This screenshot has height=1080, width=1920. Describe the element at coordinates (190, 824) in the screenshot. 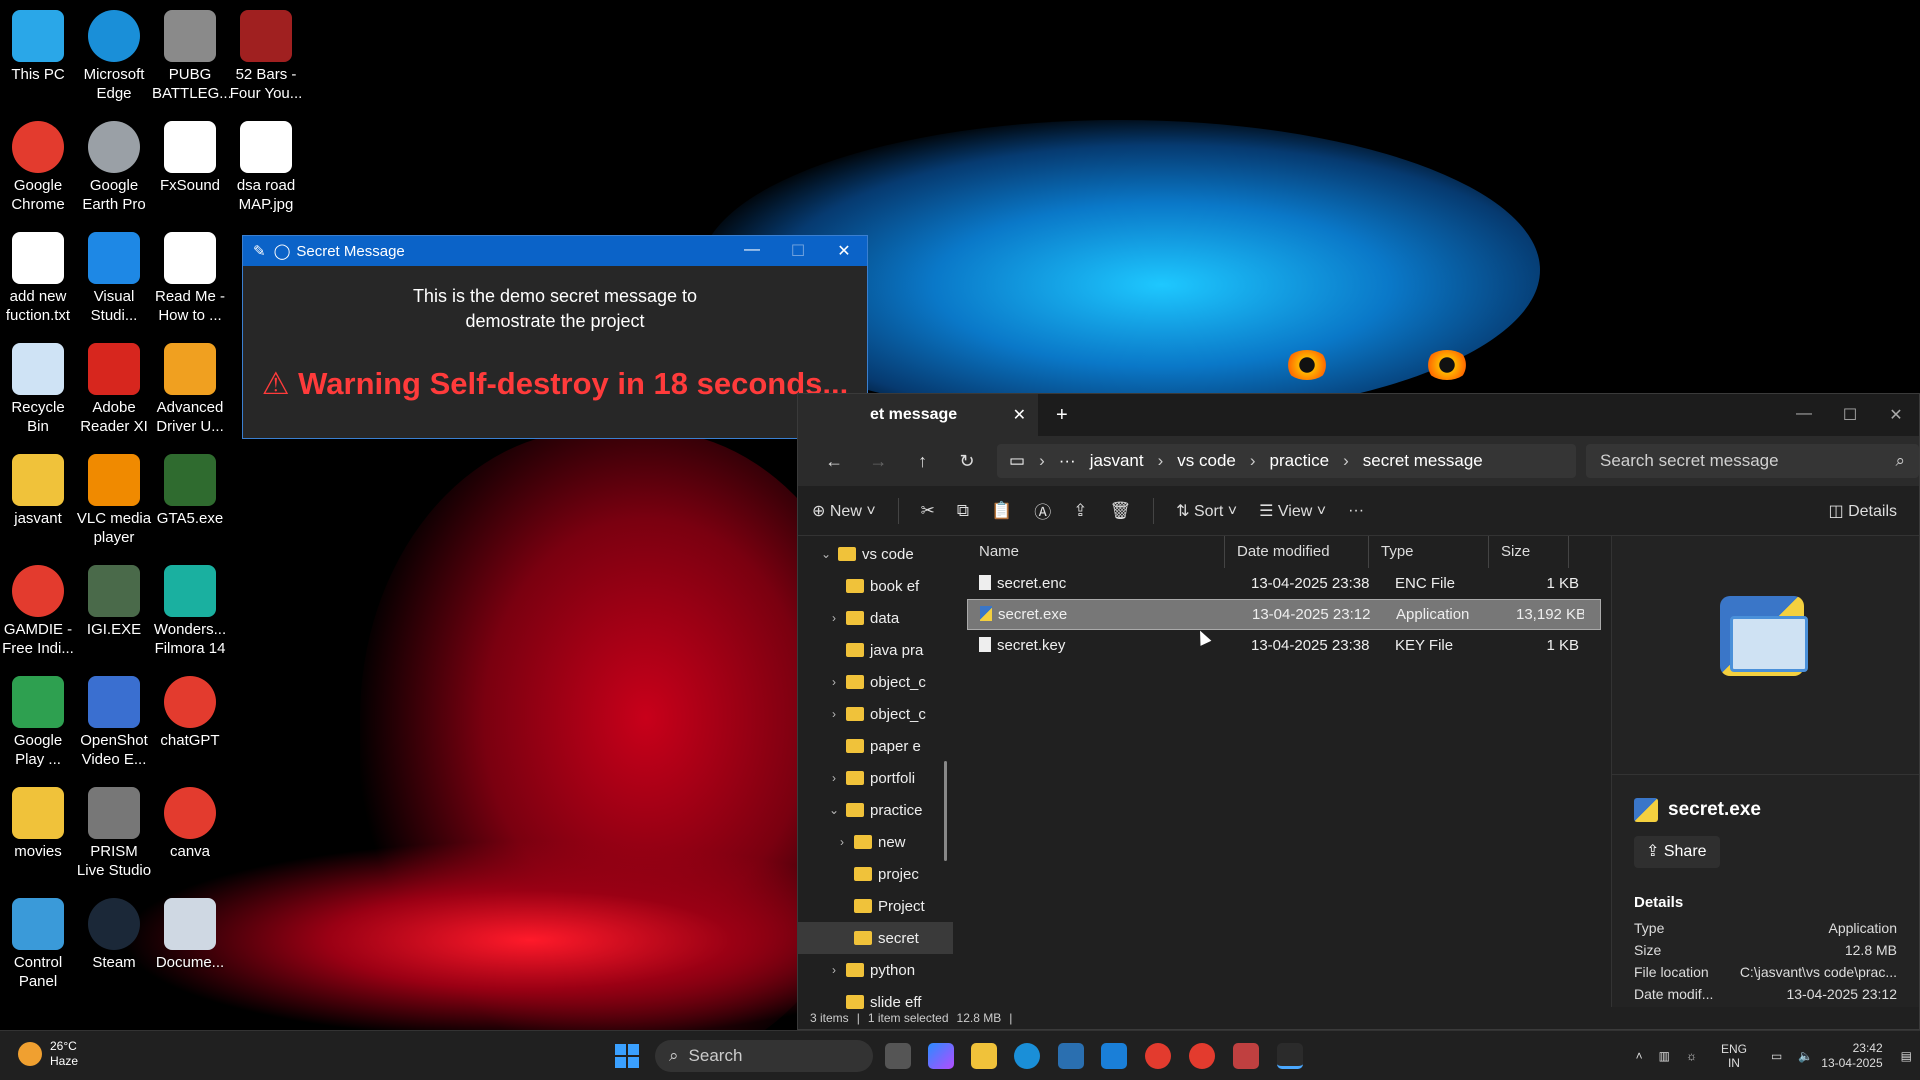

I see `desktop-icon: canva` at that location.